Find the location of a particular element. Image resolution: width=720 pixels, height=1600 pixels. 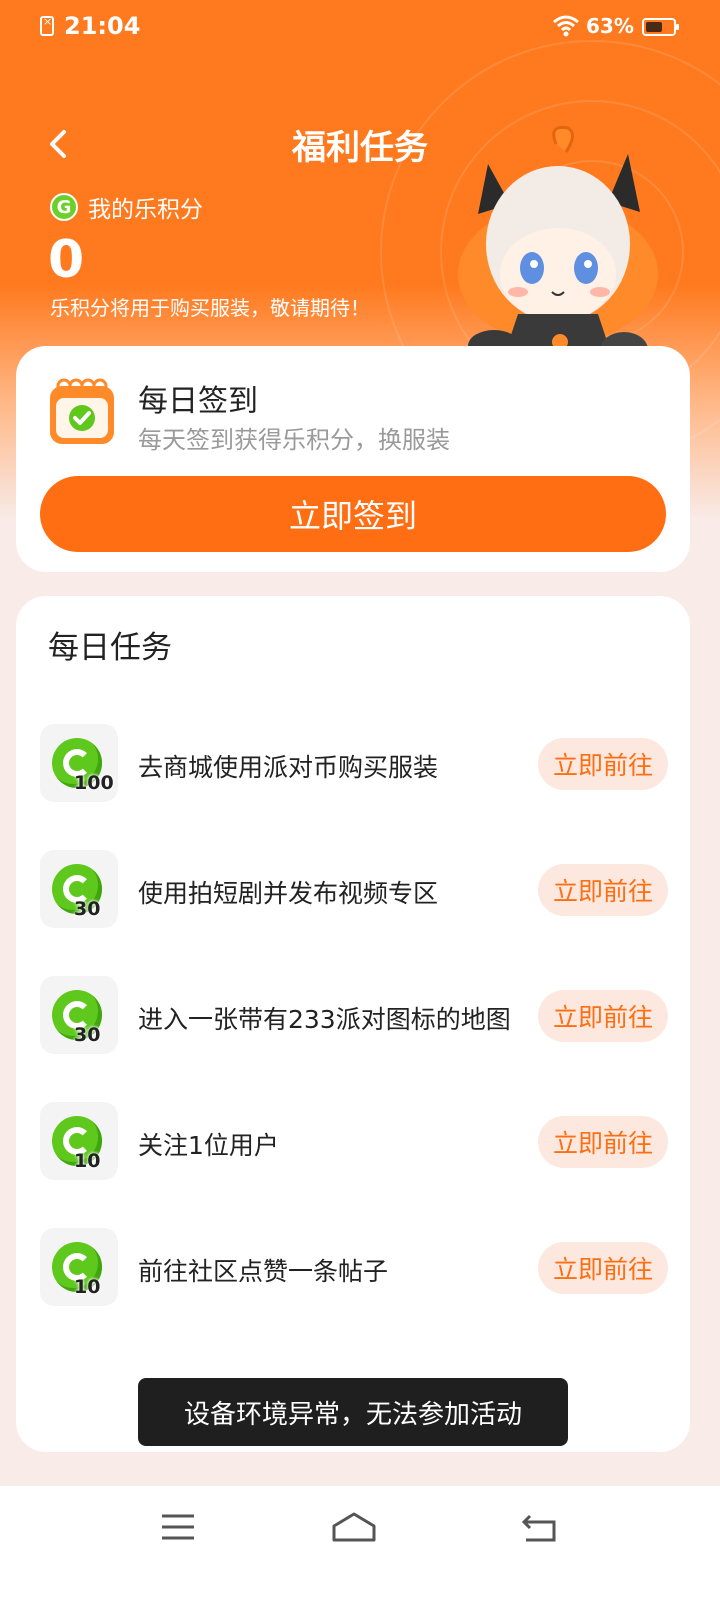

checkin-card: 每日签到 每天签到获得乐积分，换服装 立即签到 is located at coordinates (353, 459).